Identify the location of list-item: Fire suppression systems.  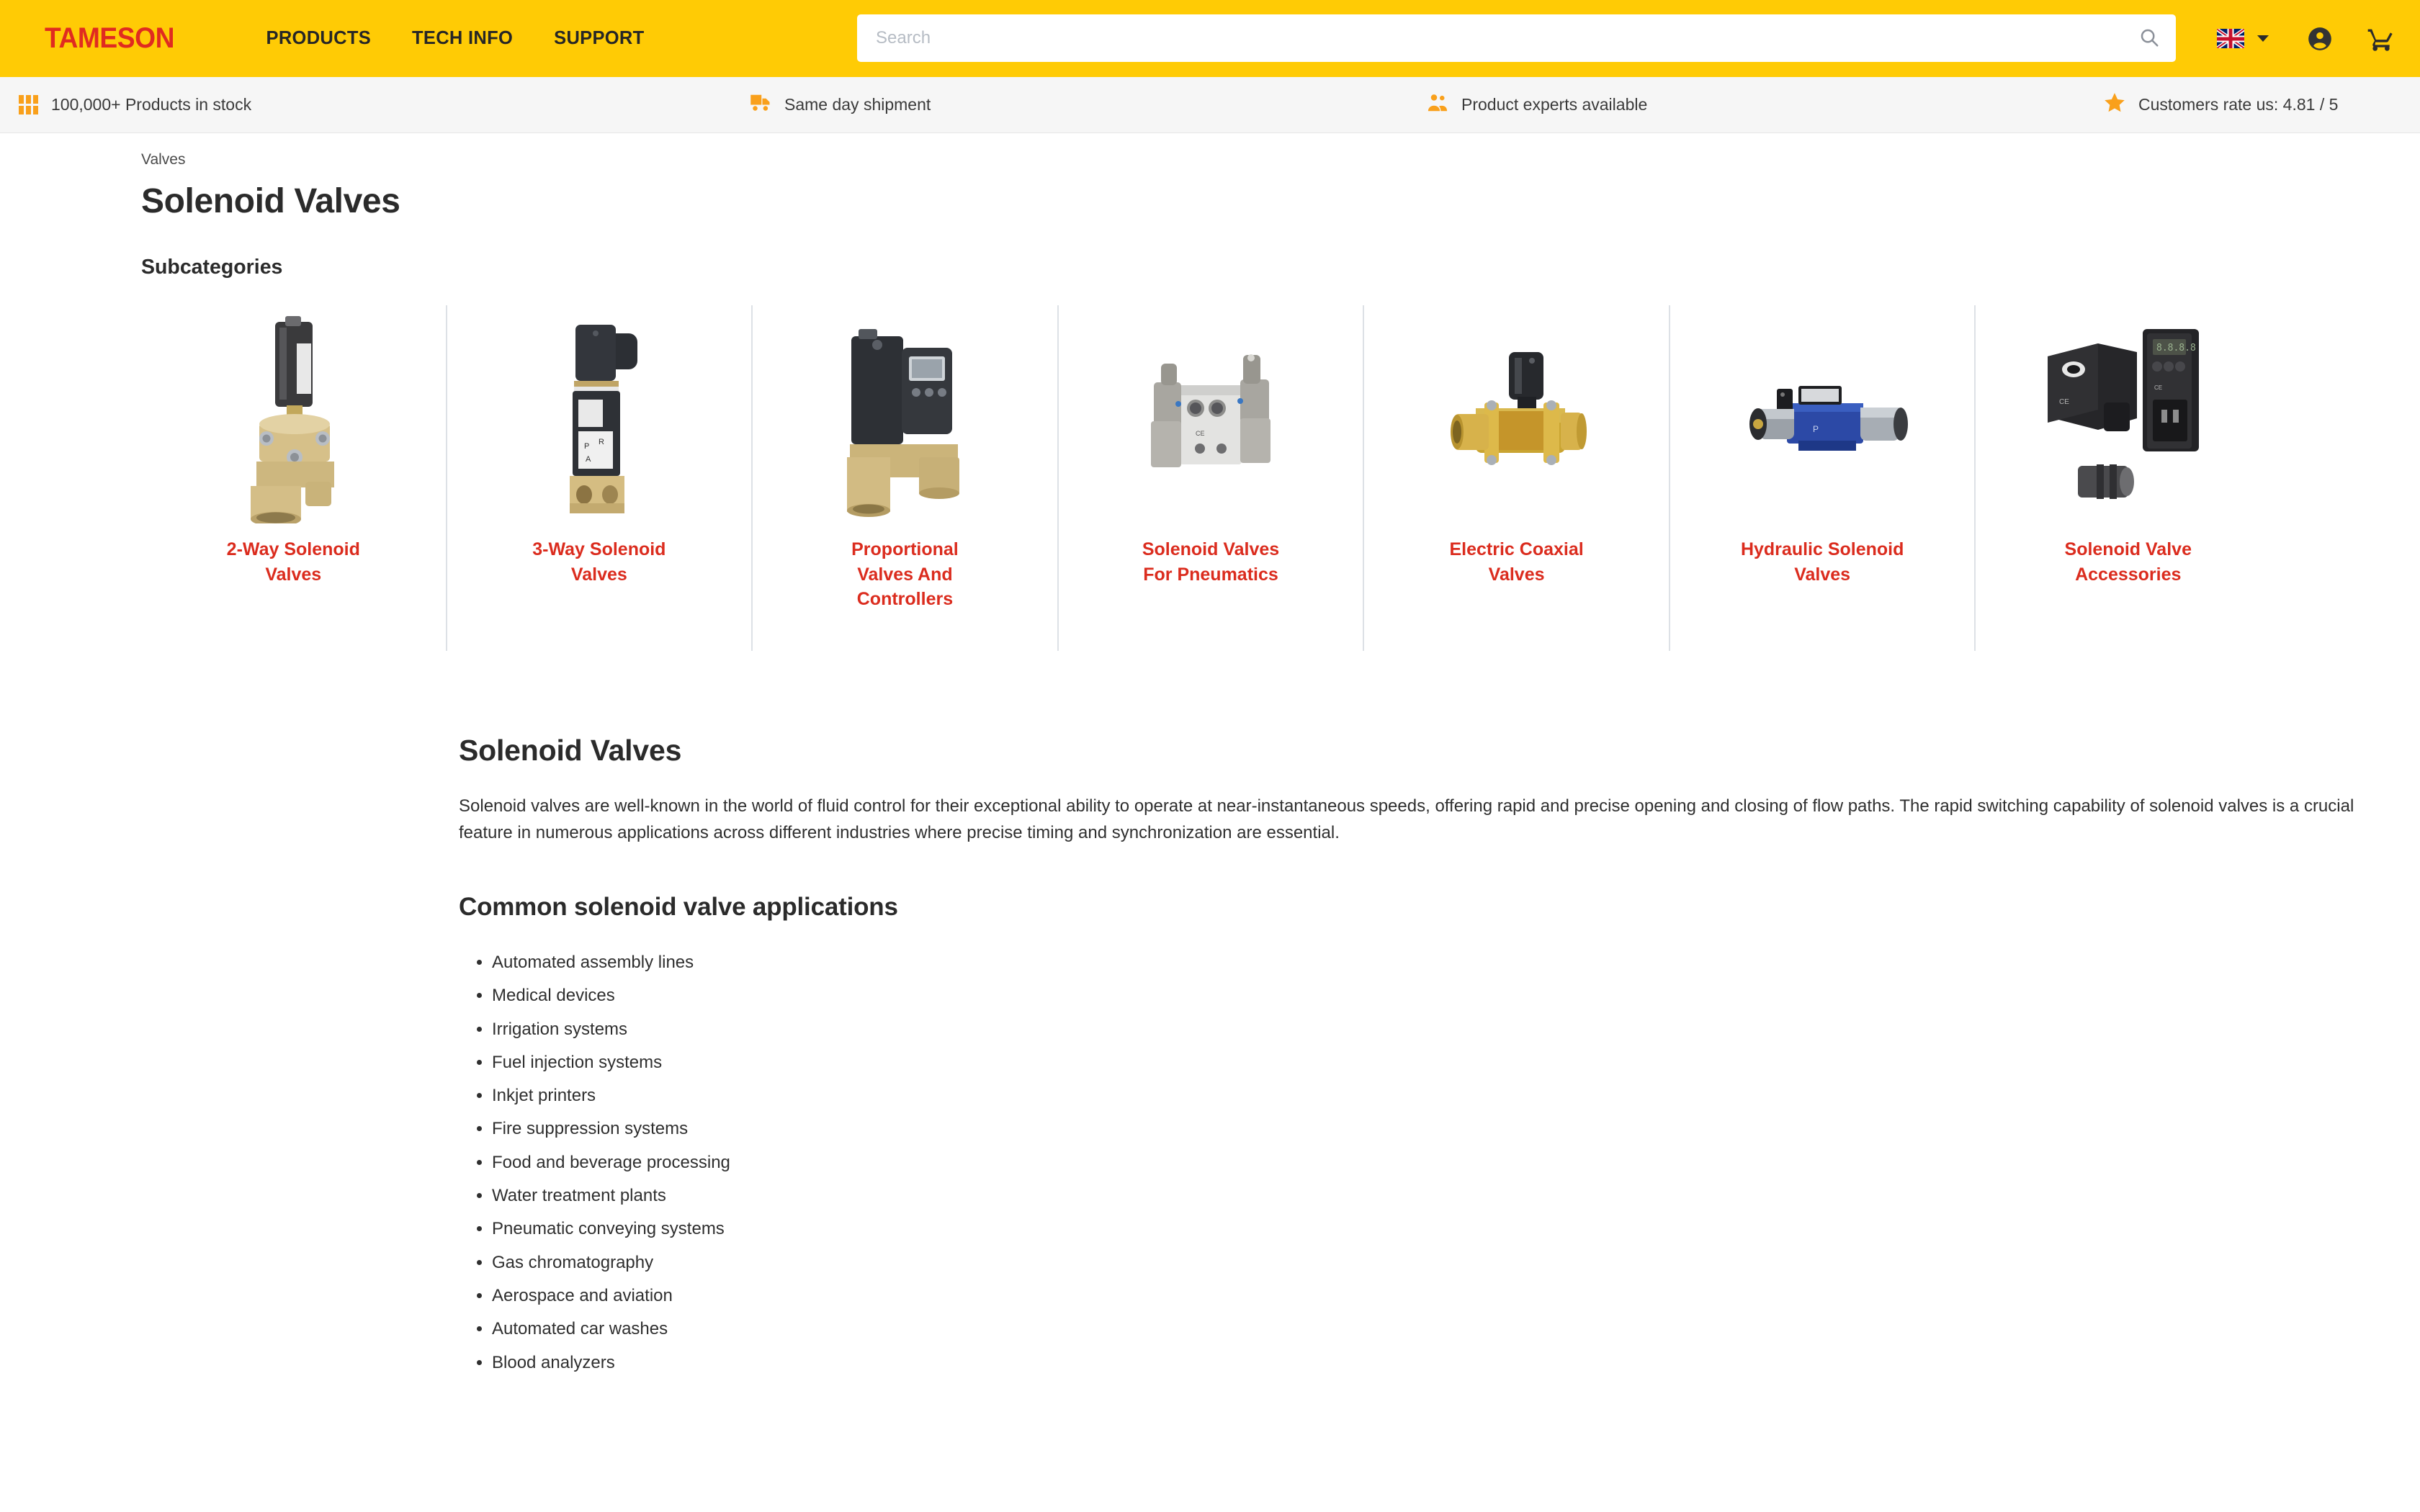
(1433, 1129).